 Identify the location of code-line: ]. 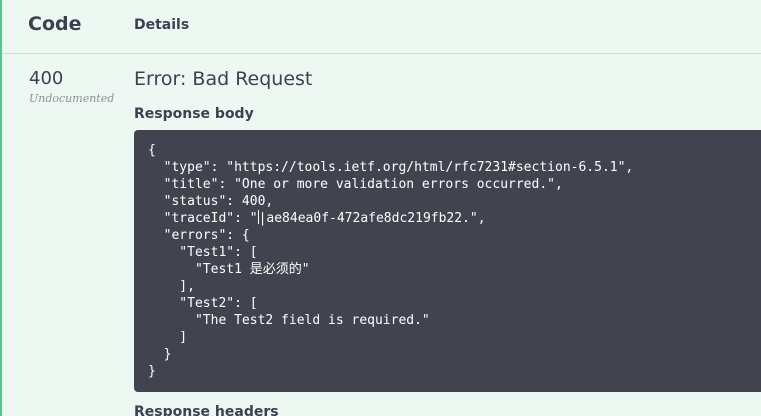
(168, 337).